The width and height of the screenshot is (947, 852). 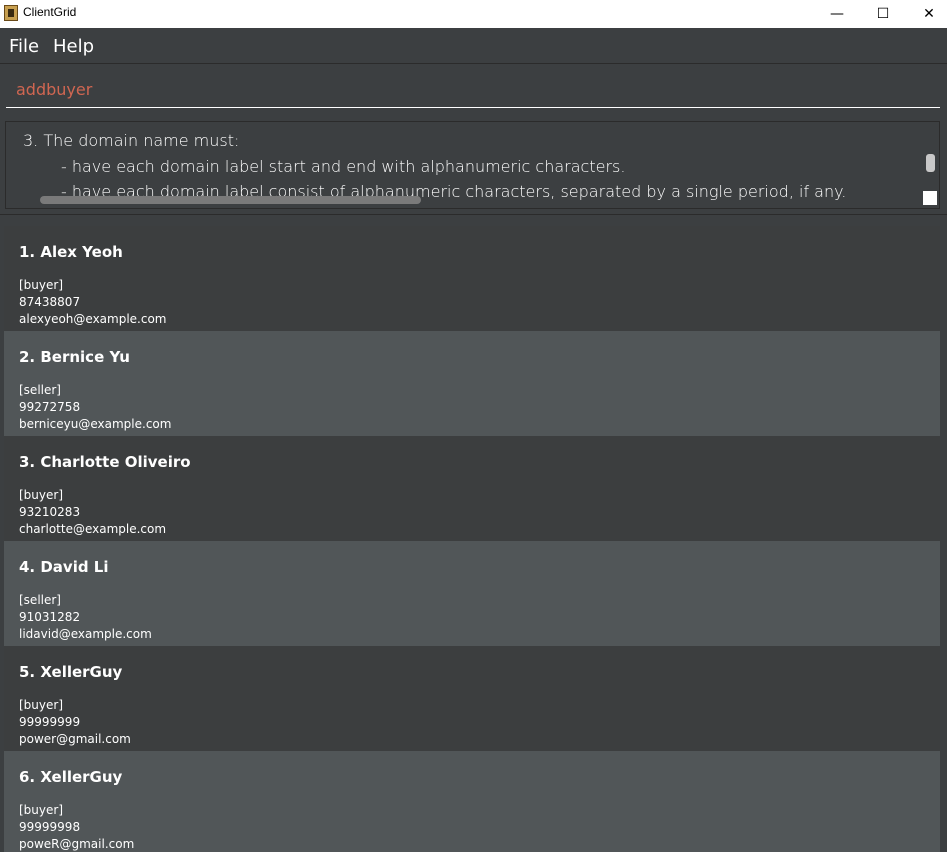 I want to click on person-email: alexyeoh@example.com, so click(x=93, y=319).